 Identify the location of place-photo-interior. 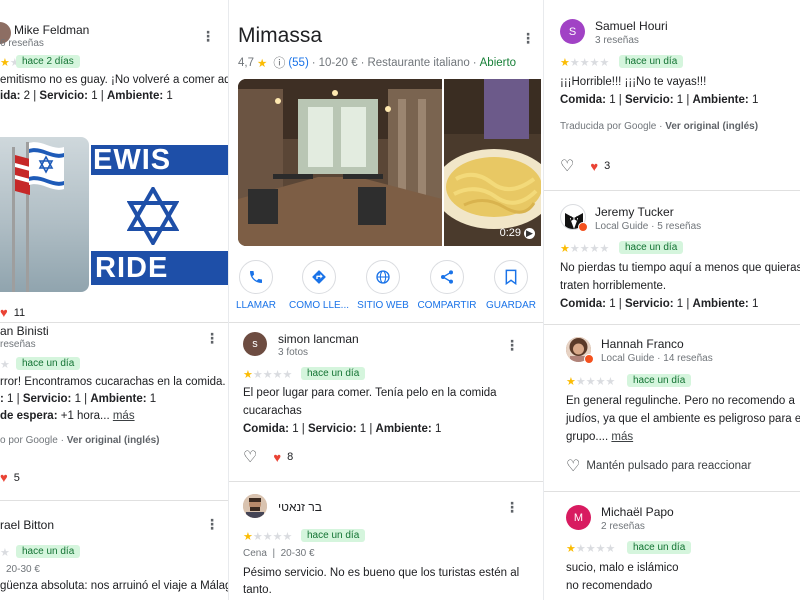
(340, 162).